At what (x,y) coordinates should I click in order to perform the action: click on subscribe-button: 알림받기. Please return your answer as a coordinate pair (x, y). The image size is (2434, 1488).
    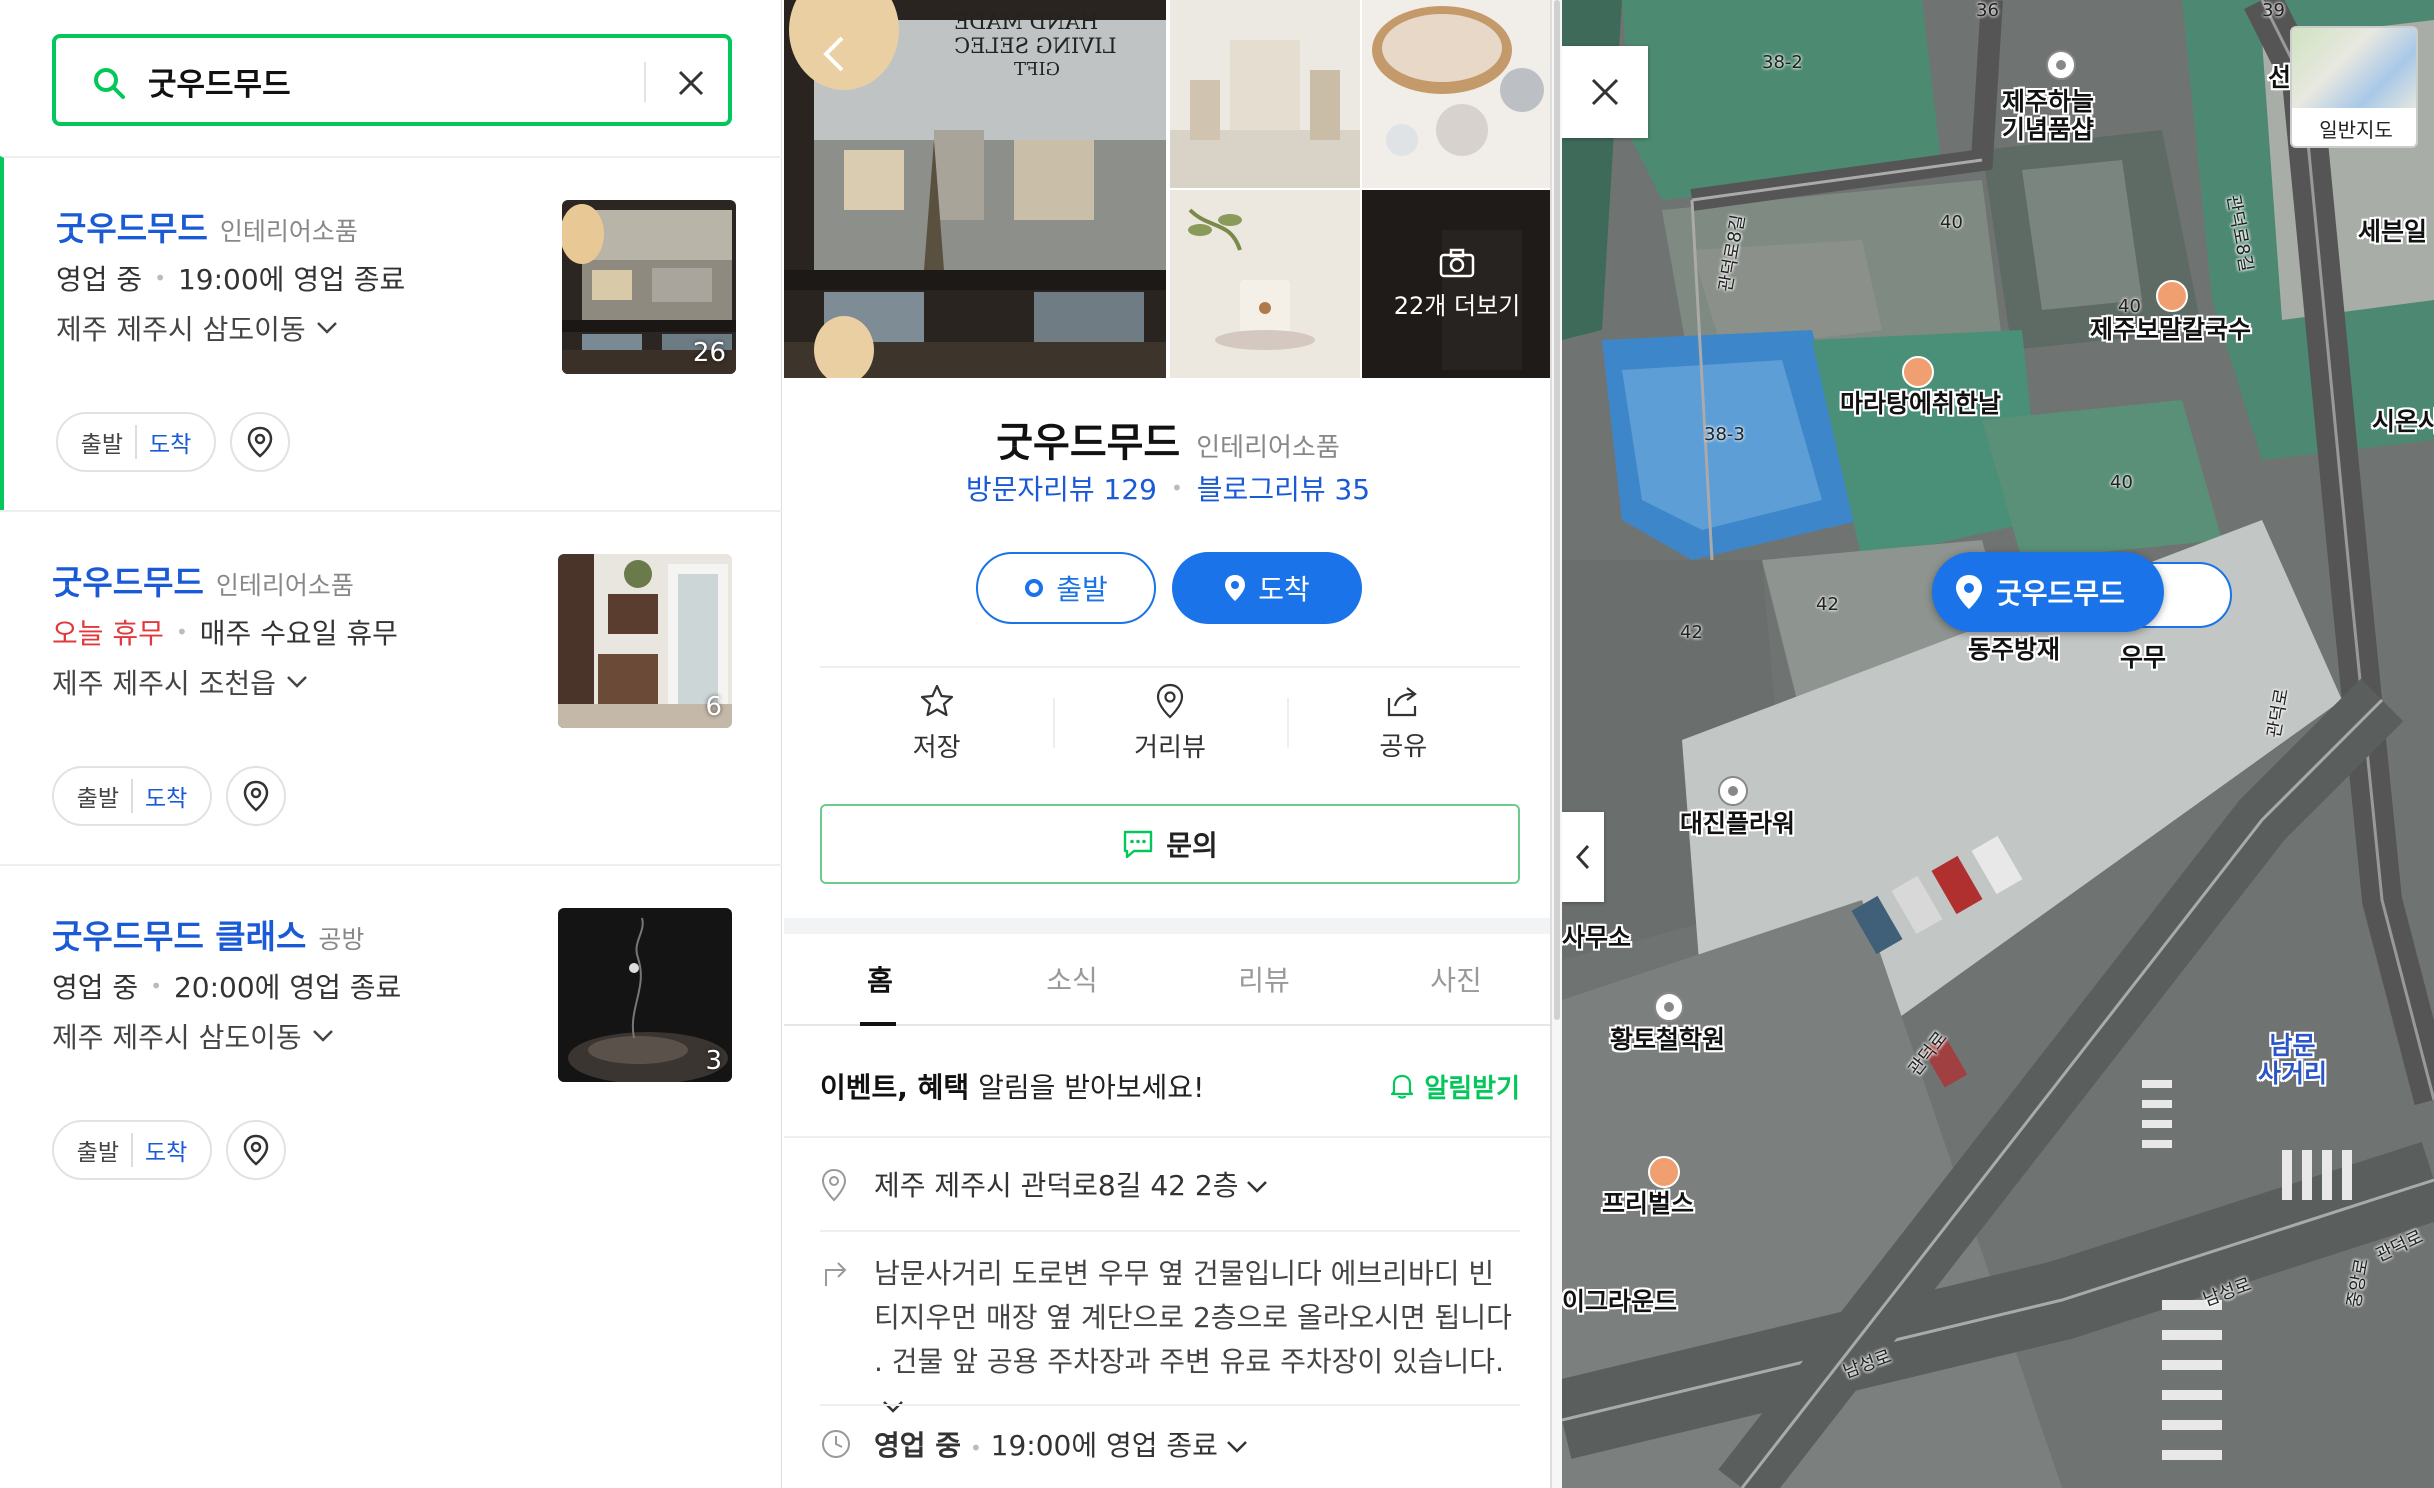
    Looking at the image, I should click on (1454, 1086).